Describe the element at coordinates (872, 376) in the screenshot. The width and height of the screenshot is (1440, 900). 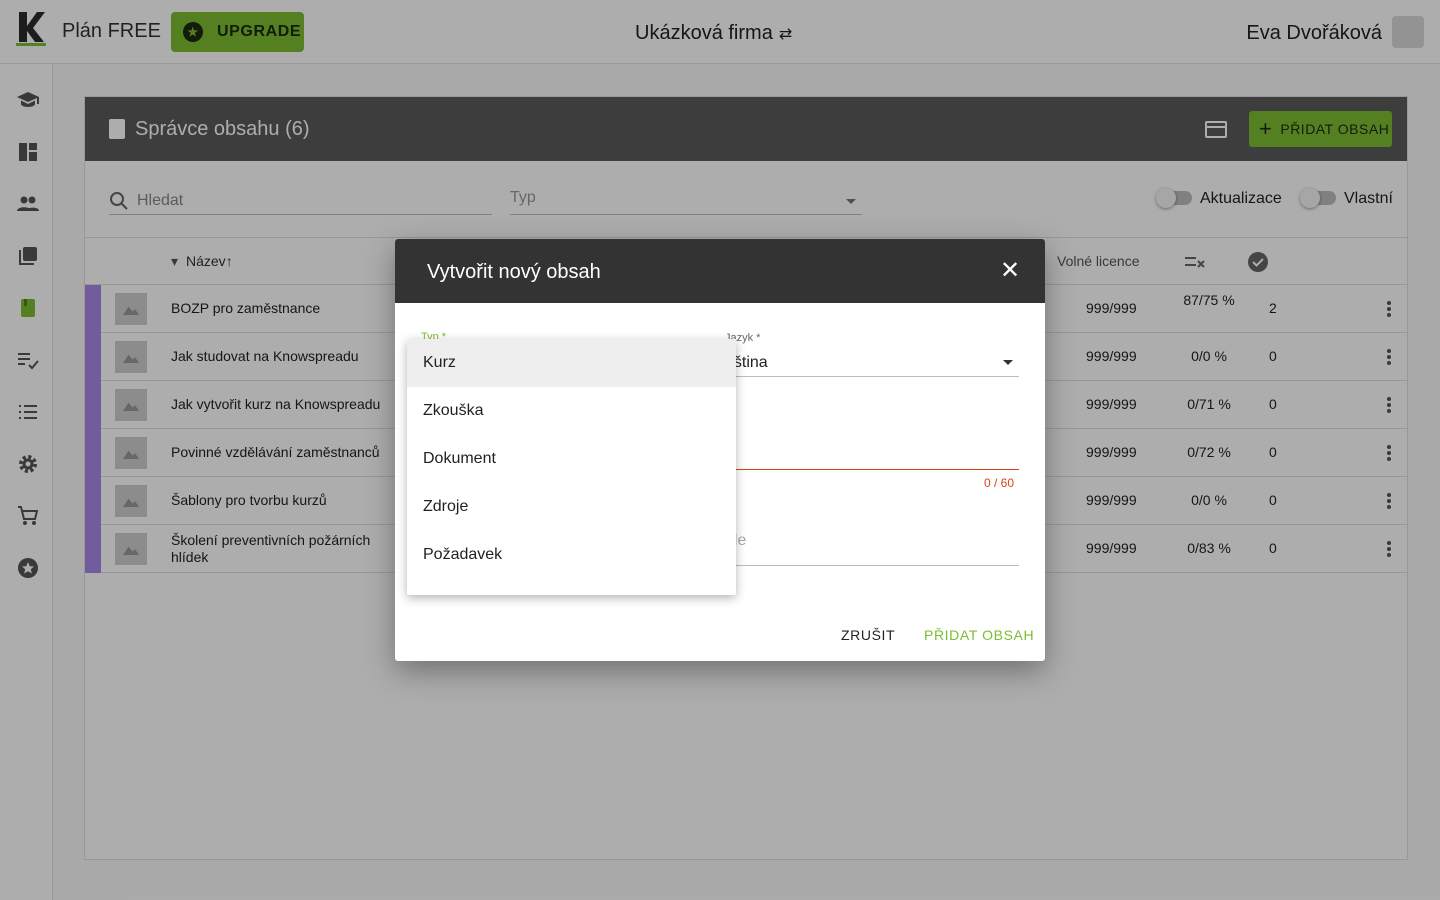
I see `language-underline` at that location.